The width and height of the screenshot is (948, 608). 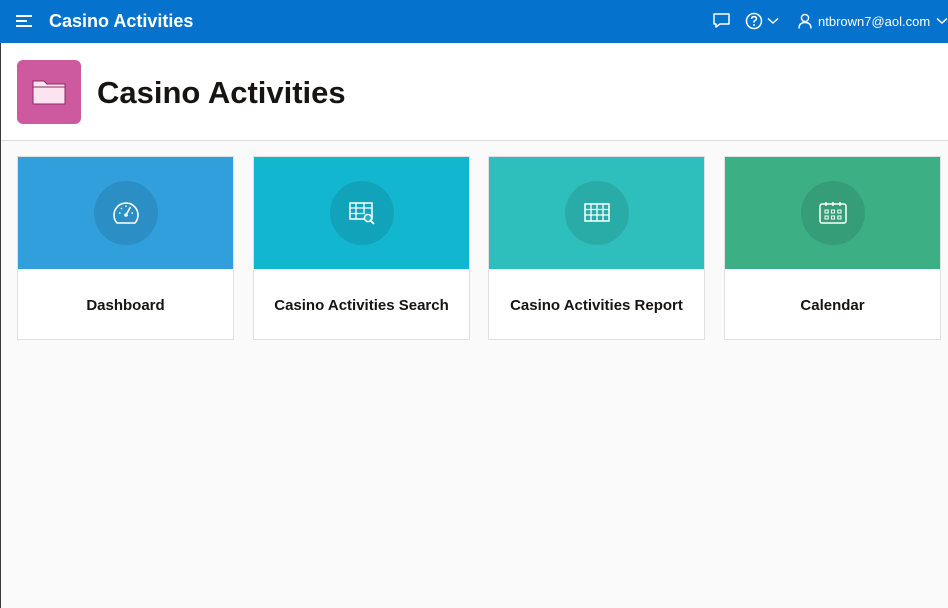 I want to click on feedback-button, so click(x=722, y=21).